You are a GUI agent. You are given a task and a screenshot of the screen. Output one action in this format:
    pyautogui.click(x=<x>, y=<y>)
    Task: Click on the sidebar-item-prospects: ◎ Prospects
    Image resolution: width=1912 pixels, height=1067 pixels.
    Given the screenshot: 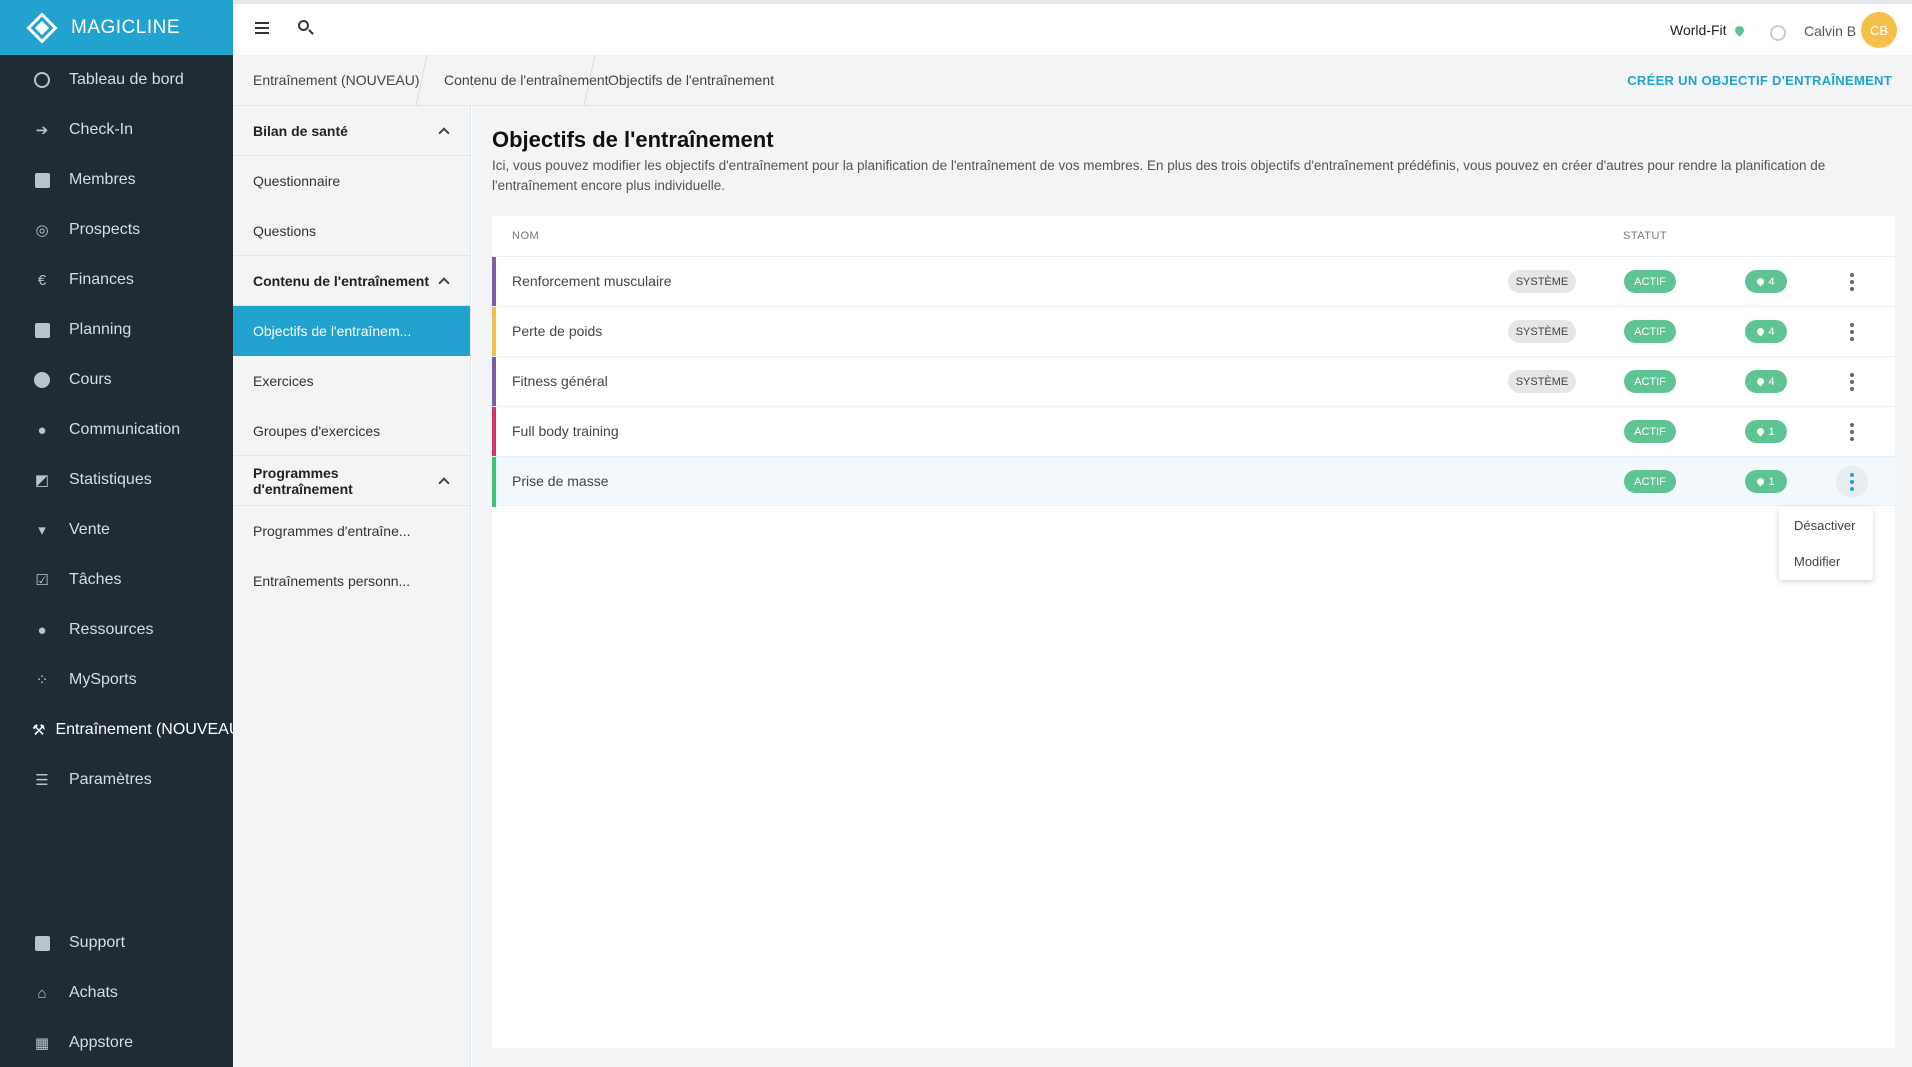 What is the action you would take?
    pyautogui.click(x=116, y=230)
    